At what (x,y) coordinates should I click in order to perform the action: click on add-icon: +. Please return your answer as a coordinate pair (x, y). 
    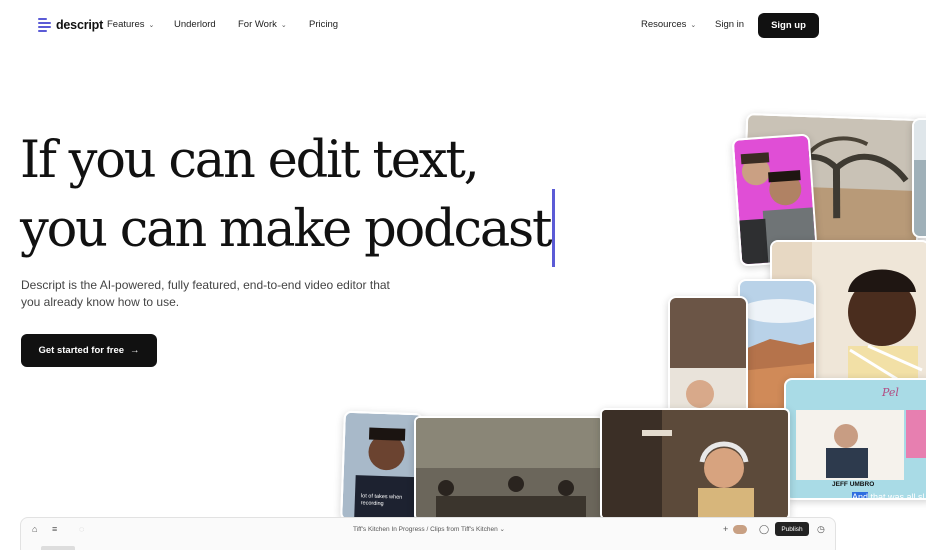
    Looking at the image, I should click on (725, 529).